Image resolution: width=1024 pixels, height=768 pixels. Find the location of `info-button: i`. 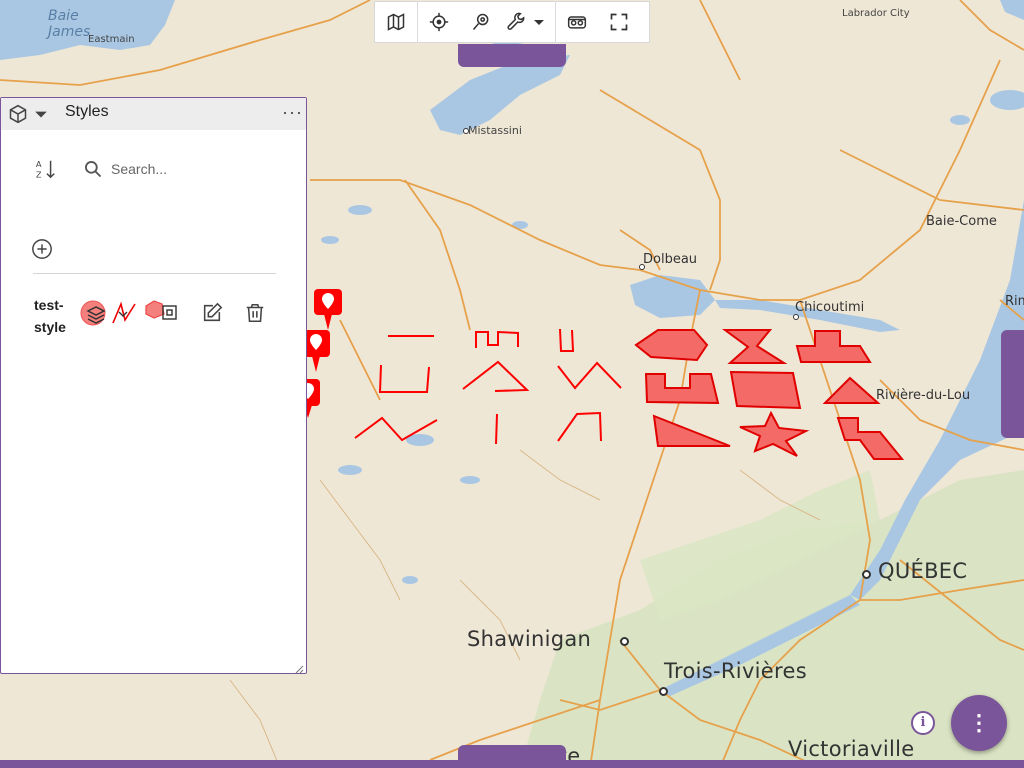

info-button: i is located at coordinates (923, 723).